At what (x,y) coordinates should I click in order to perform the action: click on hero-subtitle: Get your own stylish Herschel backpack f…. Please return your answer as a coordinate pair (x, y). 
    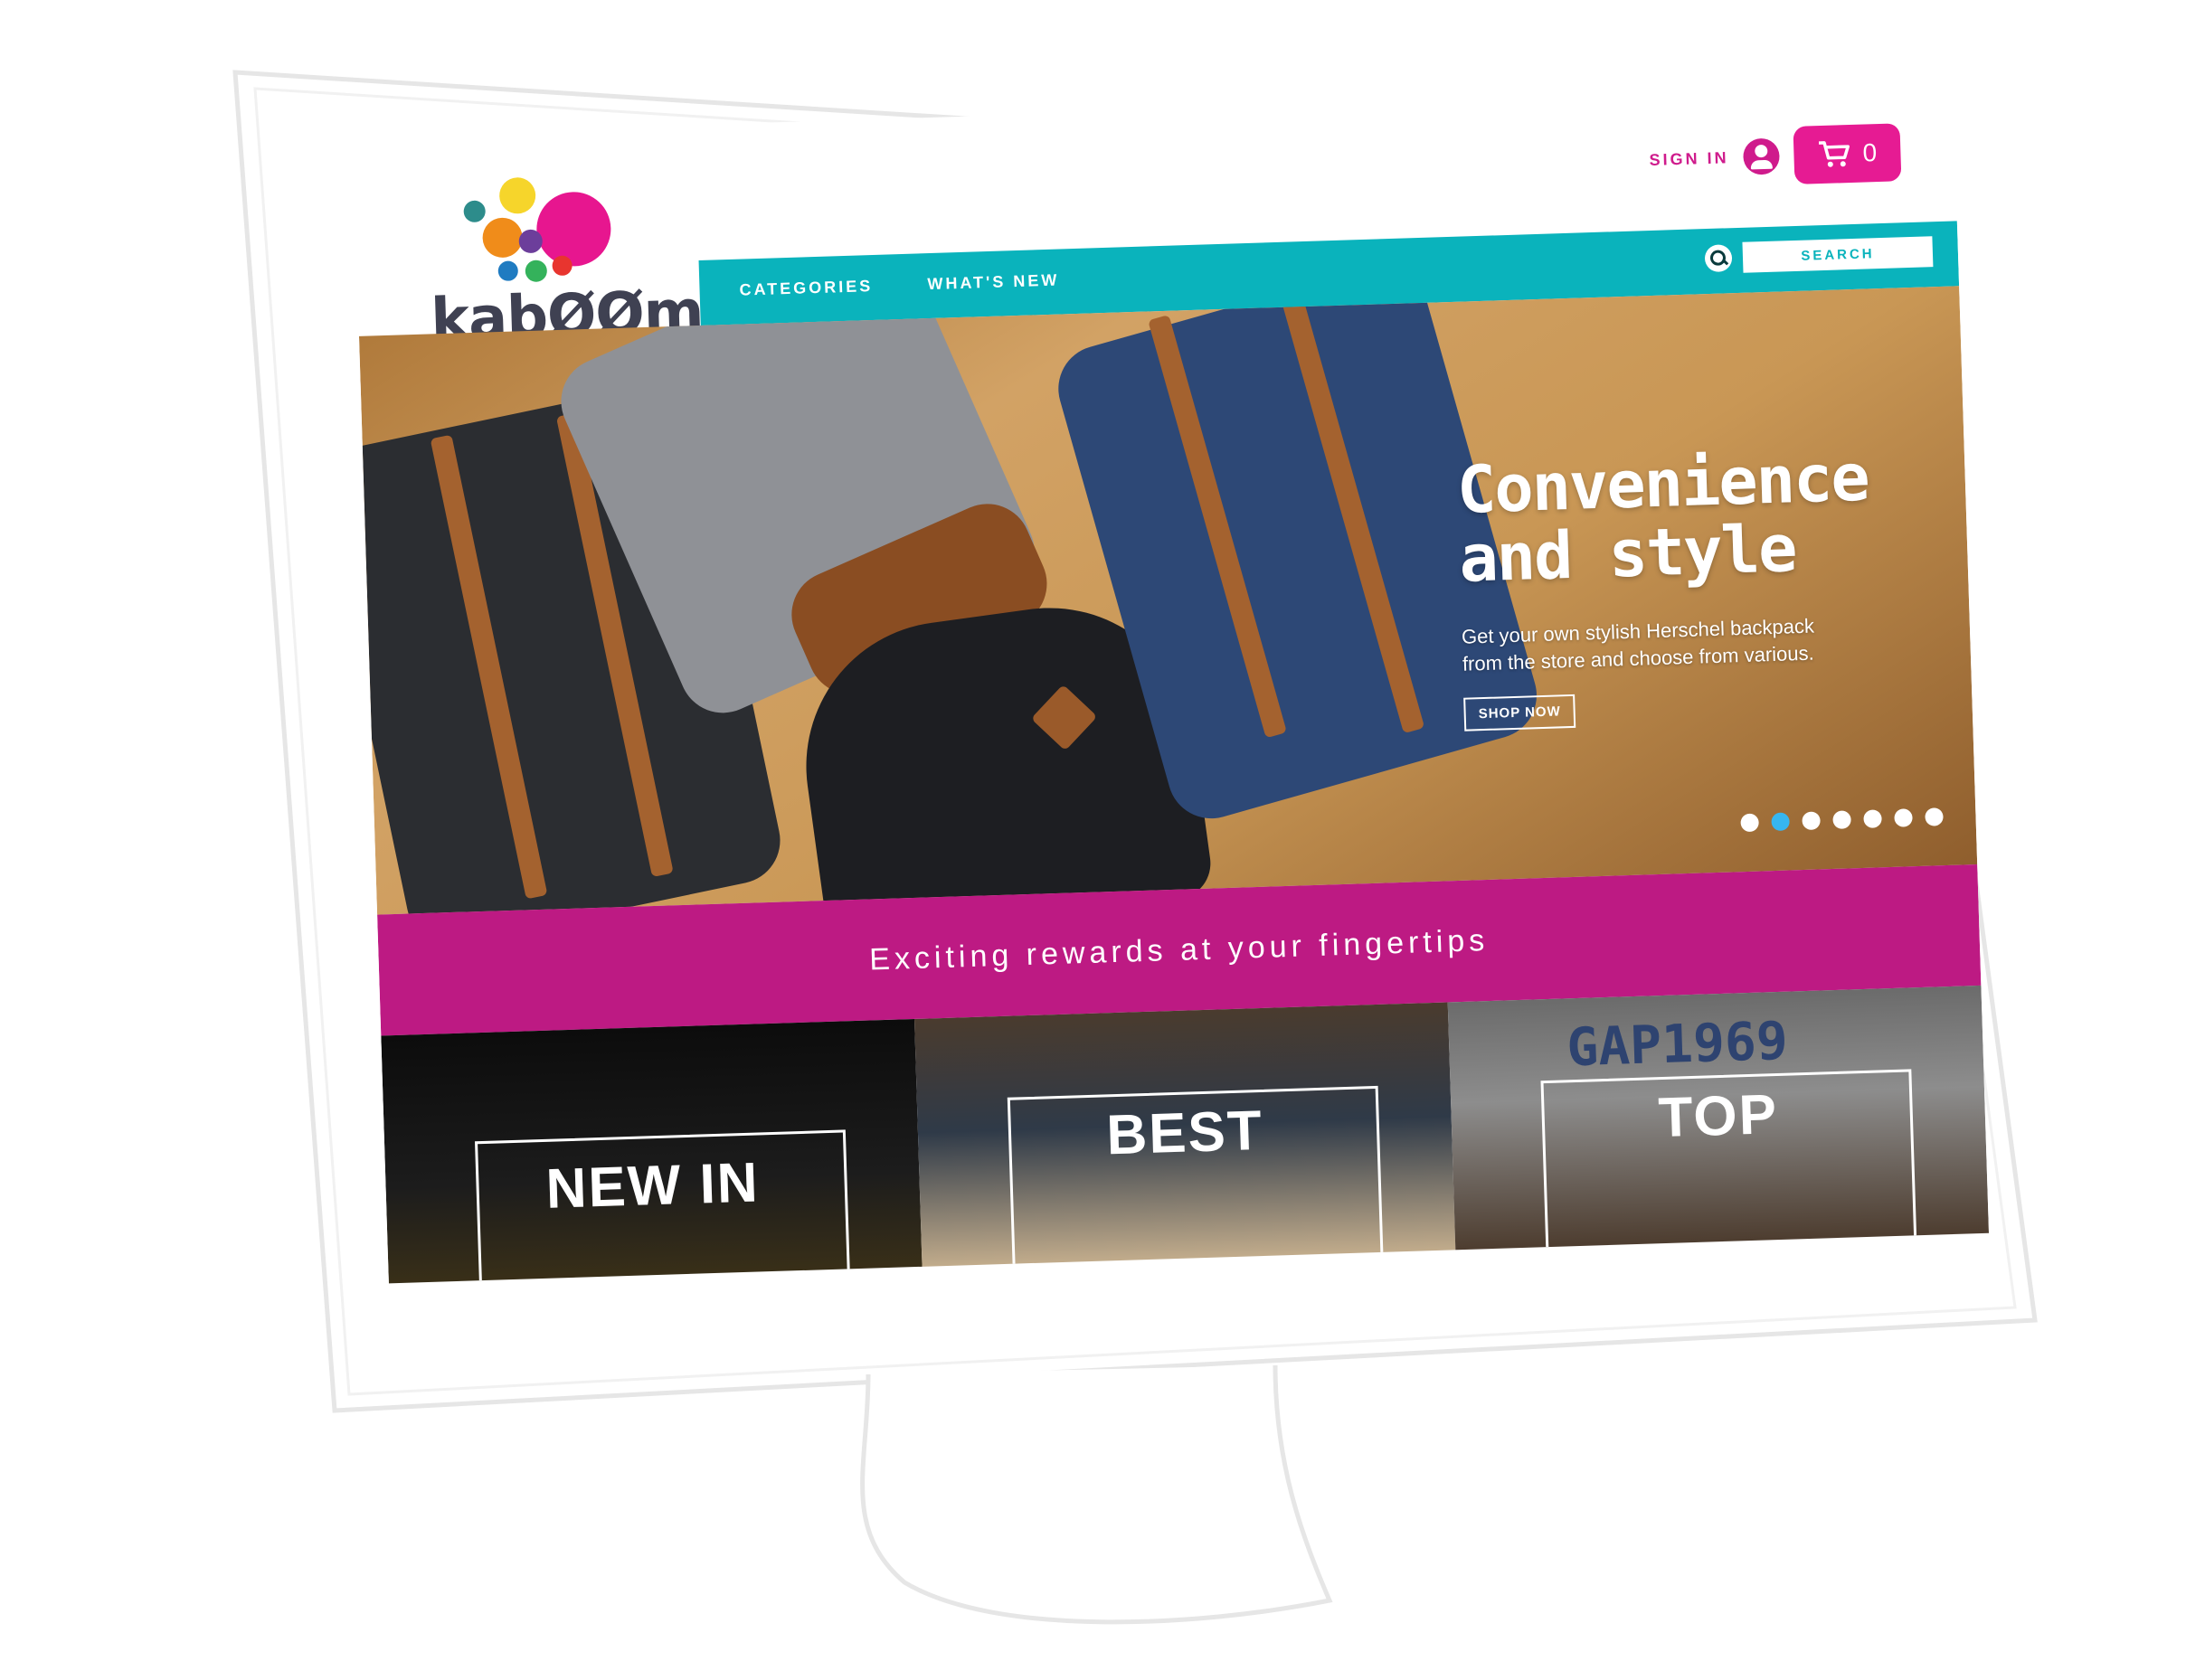
    Looking at the image, I should click on (1698, 643).